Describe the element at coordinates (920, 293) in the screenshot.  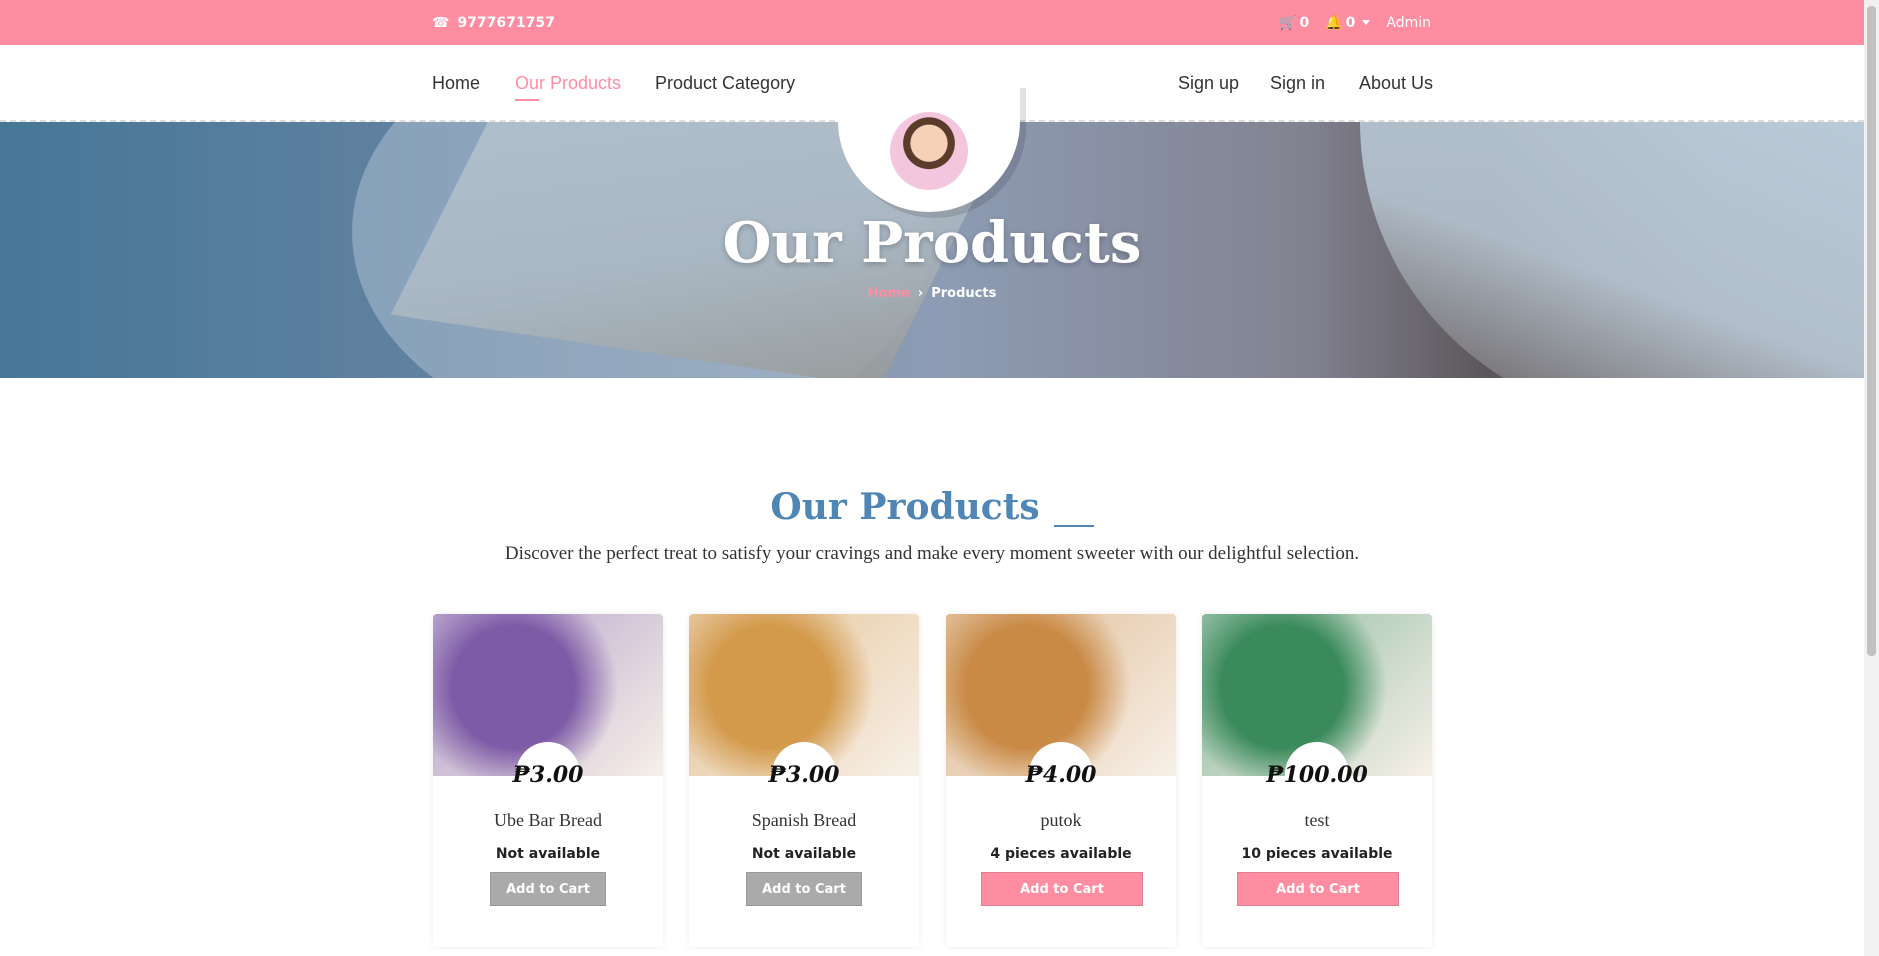
I see `chevron-right-icon: ›` at that location.